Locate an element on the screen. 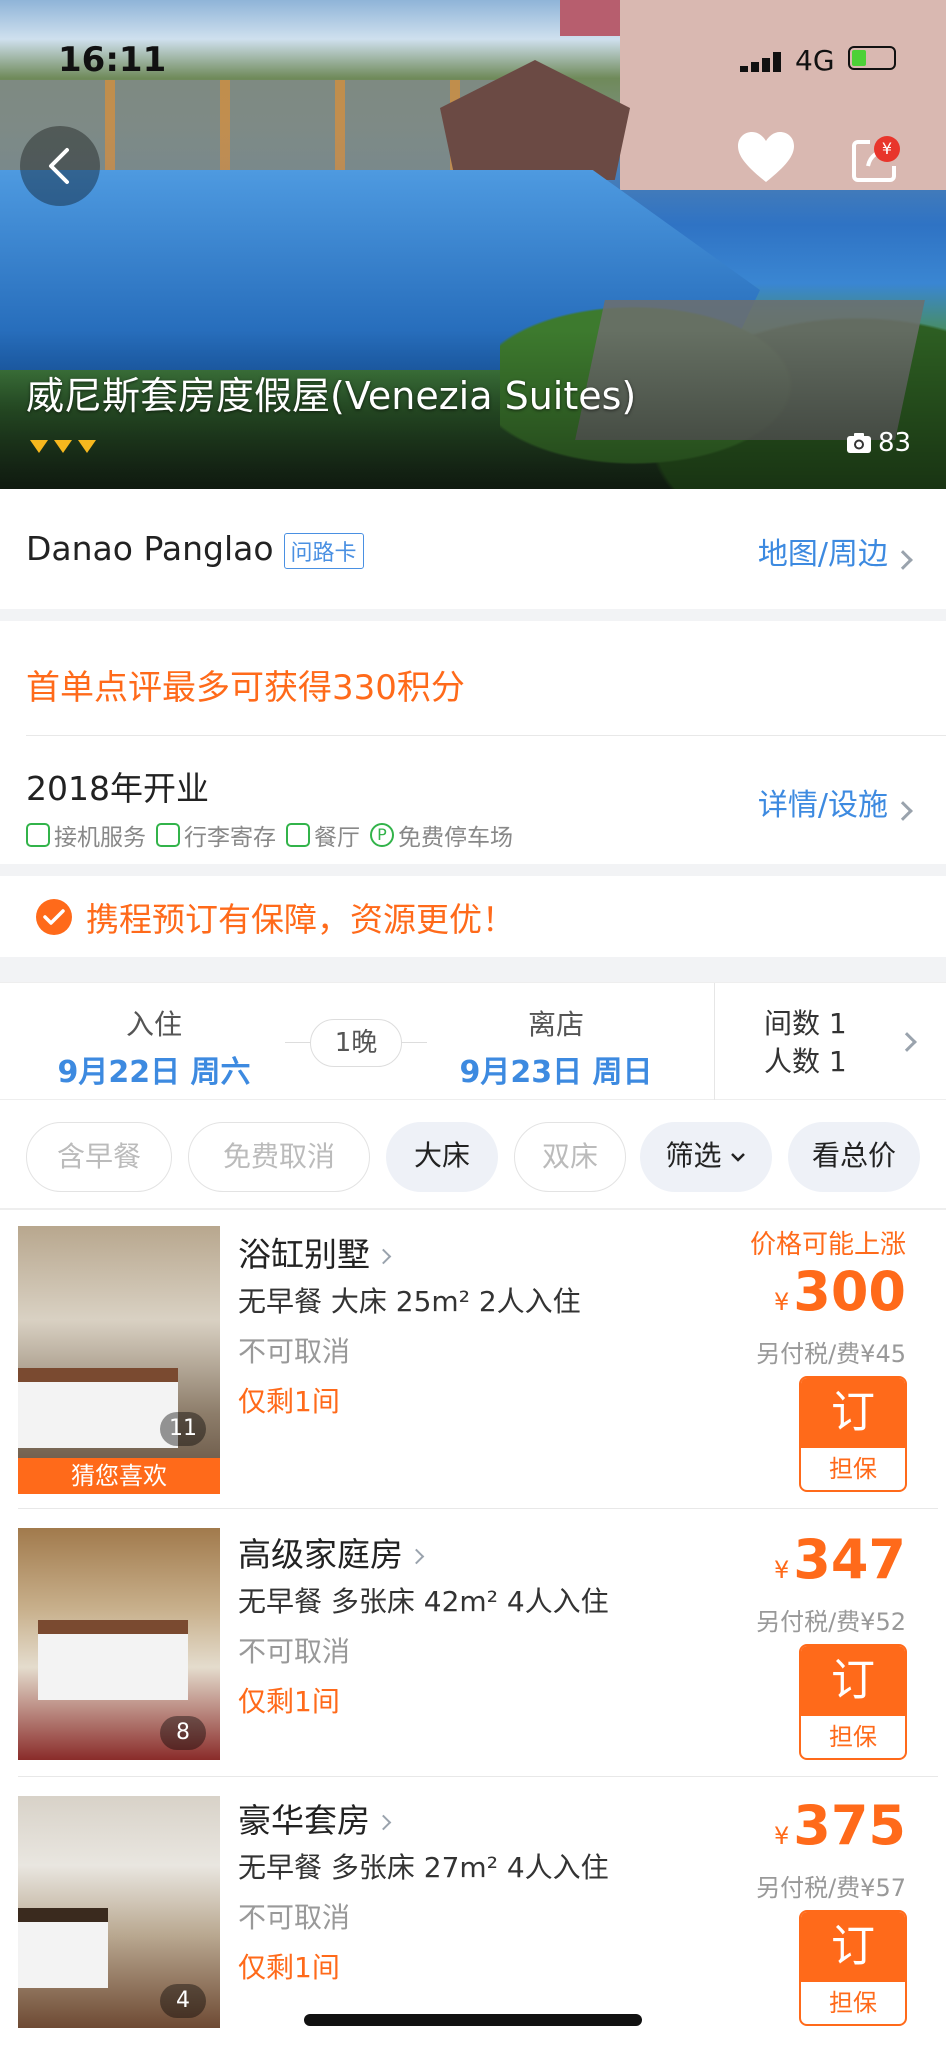  room-price: ¥300 is located at coordinates (840, 1291).